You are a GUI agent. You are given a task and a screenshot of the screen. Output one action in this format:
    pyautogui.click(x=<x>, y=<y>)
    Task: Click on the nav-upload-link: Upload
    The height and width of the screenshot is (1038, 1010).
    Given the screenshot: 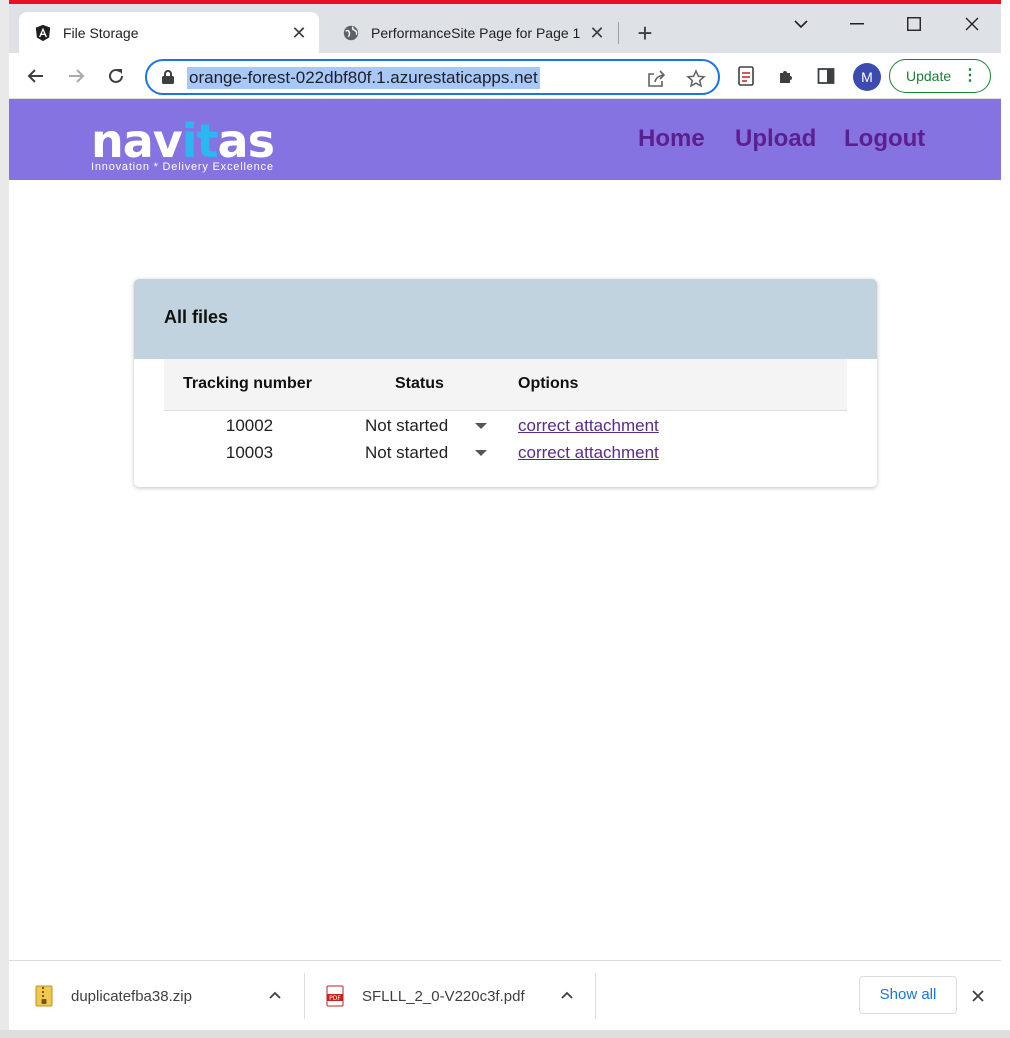 What is the action you would take?
    pyautogui.click(x=775, y=139)
    